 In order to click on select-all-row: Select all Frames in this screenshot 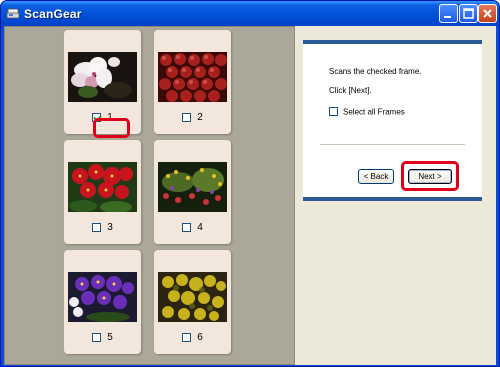, I will do `click(367, 112)`.